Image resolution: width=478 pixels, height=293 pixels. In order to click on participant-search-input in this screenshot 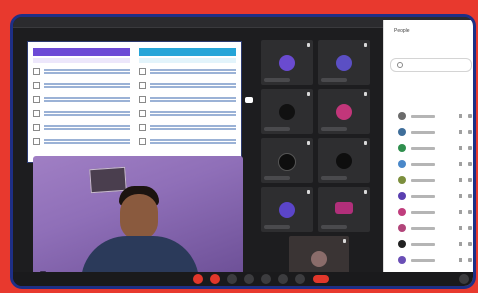, I will do `click(431, 65)`.